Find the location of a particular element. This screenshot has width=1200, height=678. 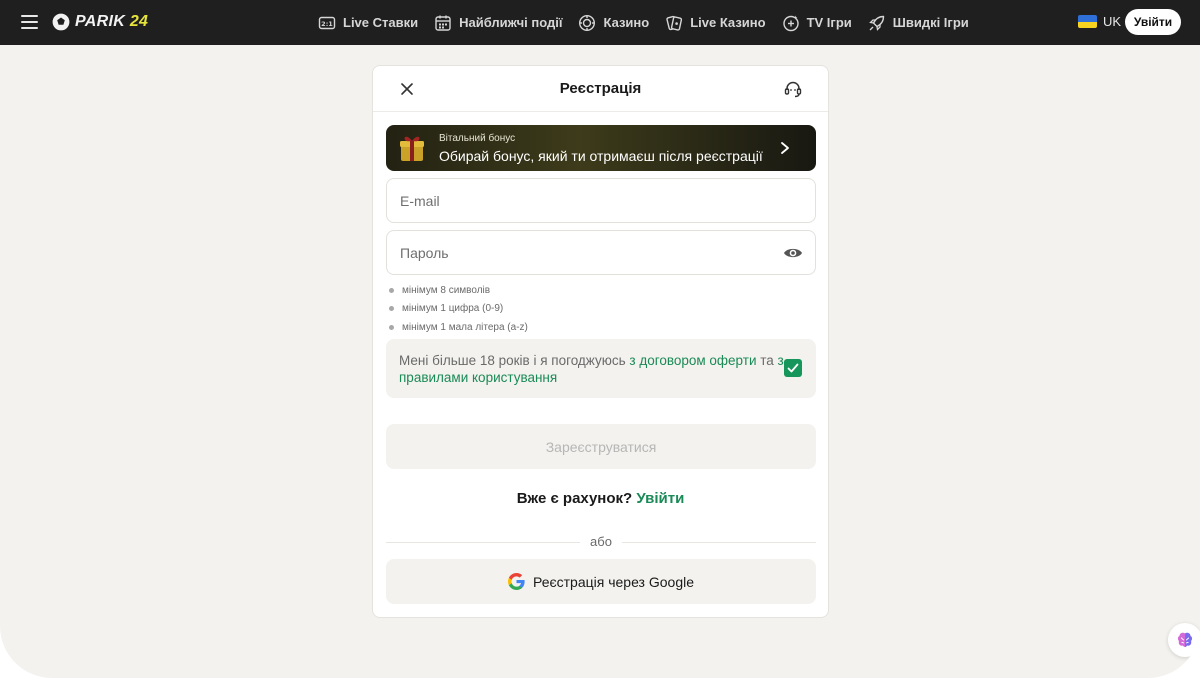

password-rule: мінімум 1 цифра (0-9) is located at coordinates (458, 309).